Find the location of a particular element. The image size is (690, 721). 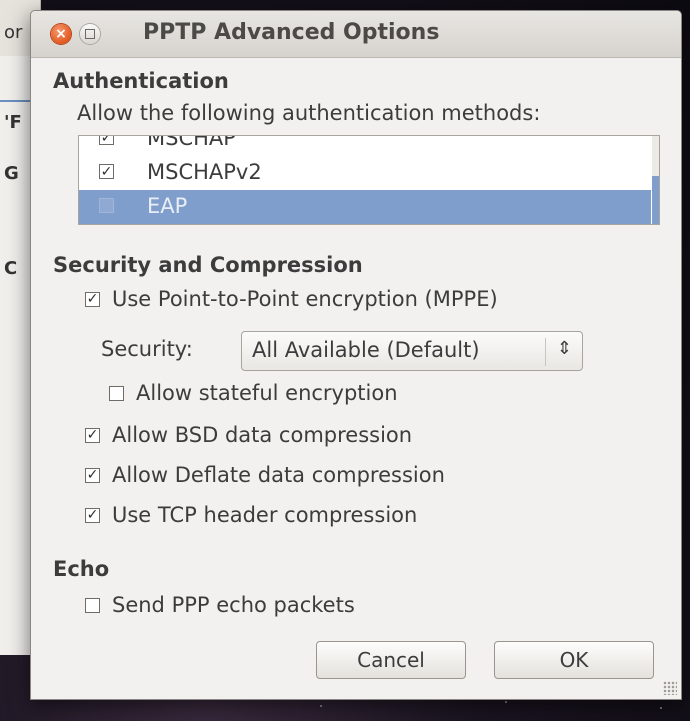

background-text: or is located at coordinates (13, 32).